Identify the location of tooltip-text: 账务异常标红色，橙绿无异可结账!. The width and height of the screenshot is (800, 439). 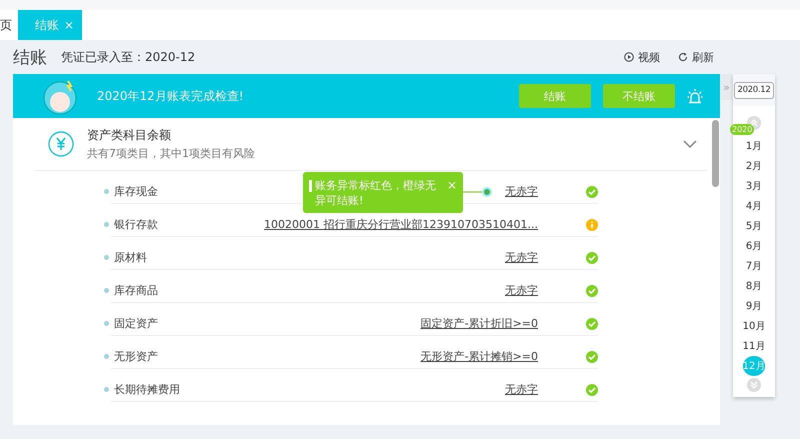
(376, 193).